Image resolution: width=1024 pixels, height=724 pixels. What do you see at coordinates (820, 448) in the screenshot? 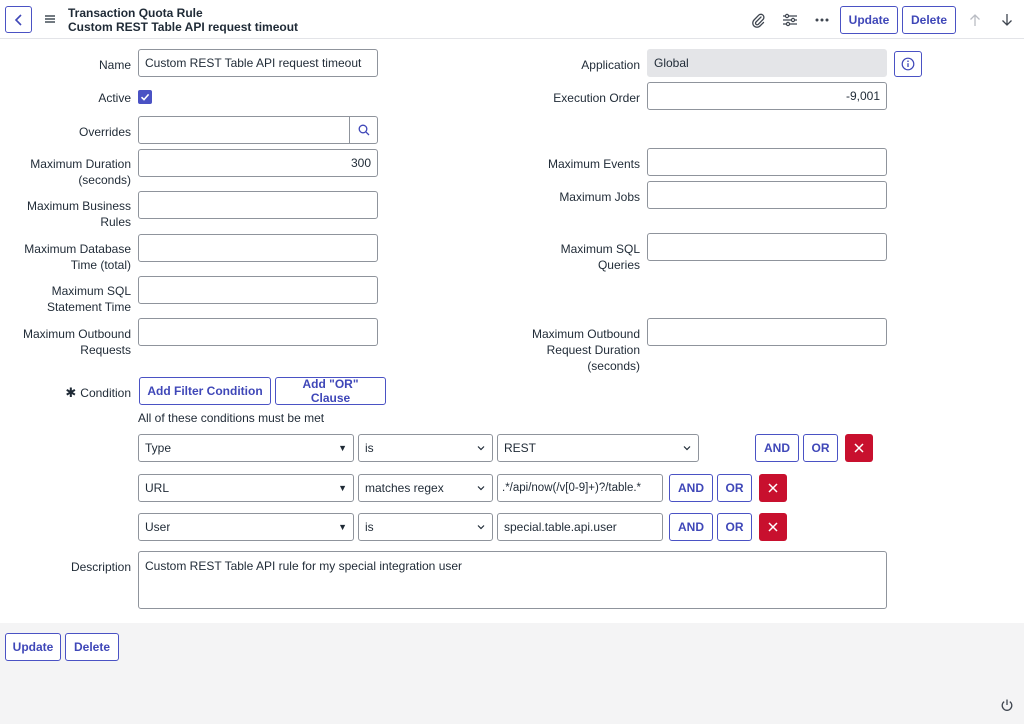
I see `condition-1-or-button: OR` at bounding box center [820, 448].